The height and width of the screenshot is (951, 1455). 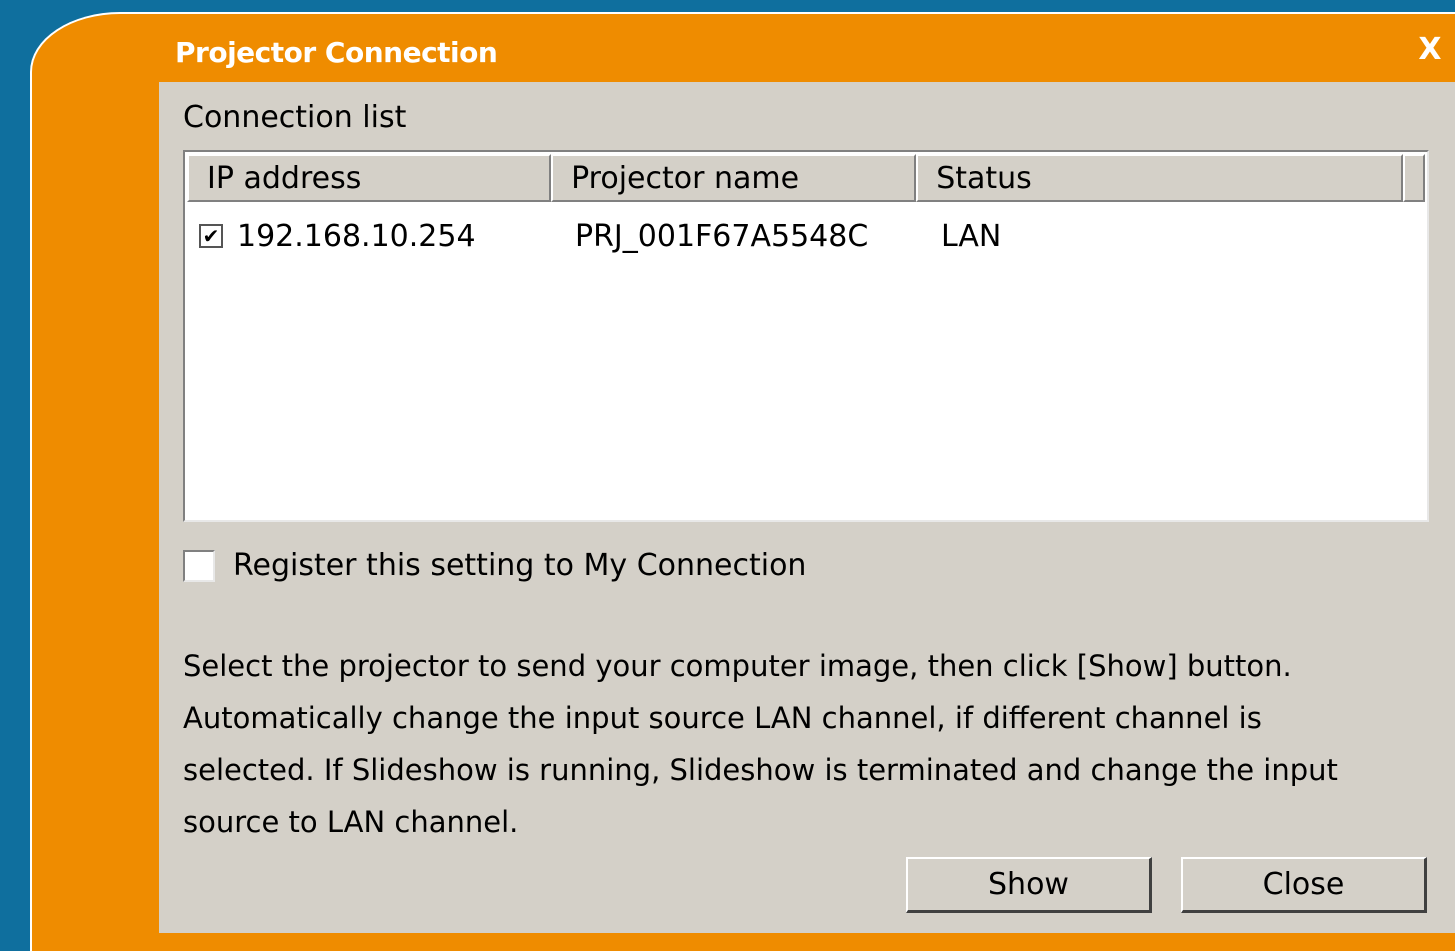 I want to click on list-item: ✔ 192.168.10.254 PRJ_001F67A5548C LAN, so click(x=813, y=236).